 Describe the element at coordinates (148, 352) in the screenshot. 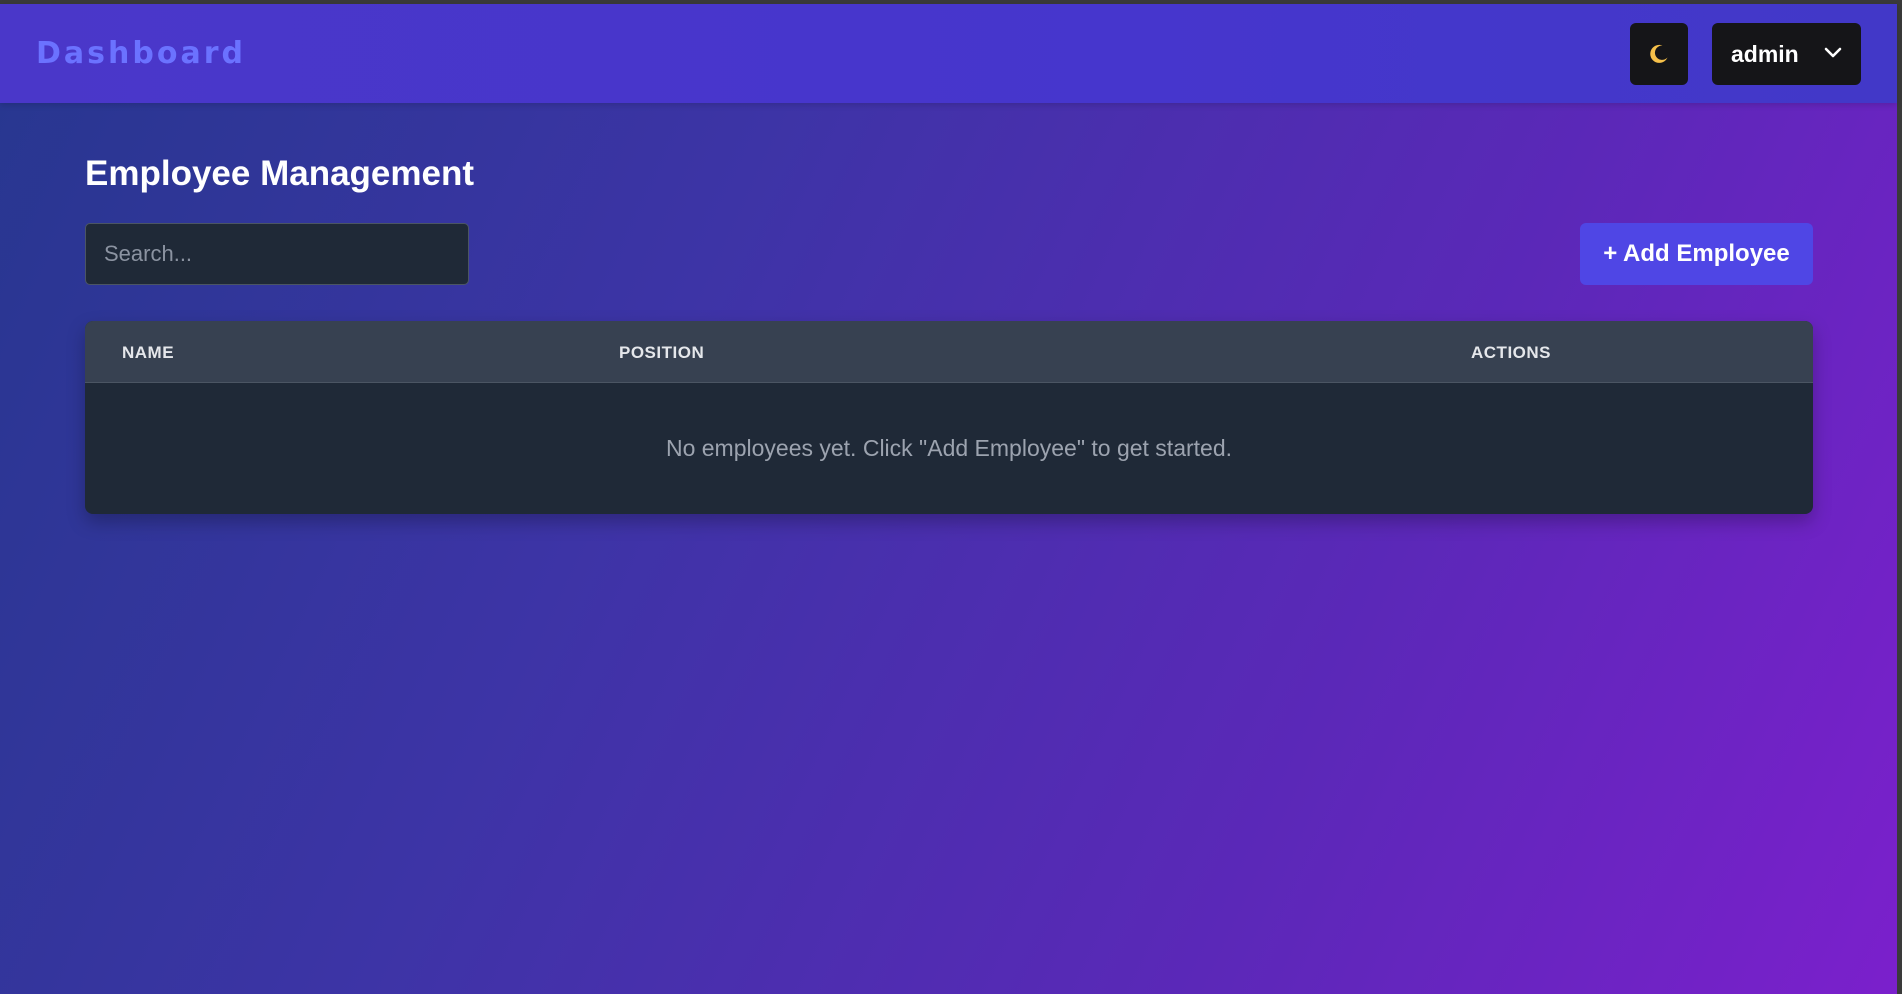

I see `column-header-name: NAME` at that location.